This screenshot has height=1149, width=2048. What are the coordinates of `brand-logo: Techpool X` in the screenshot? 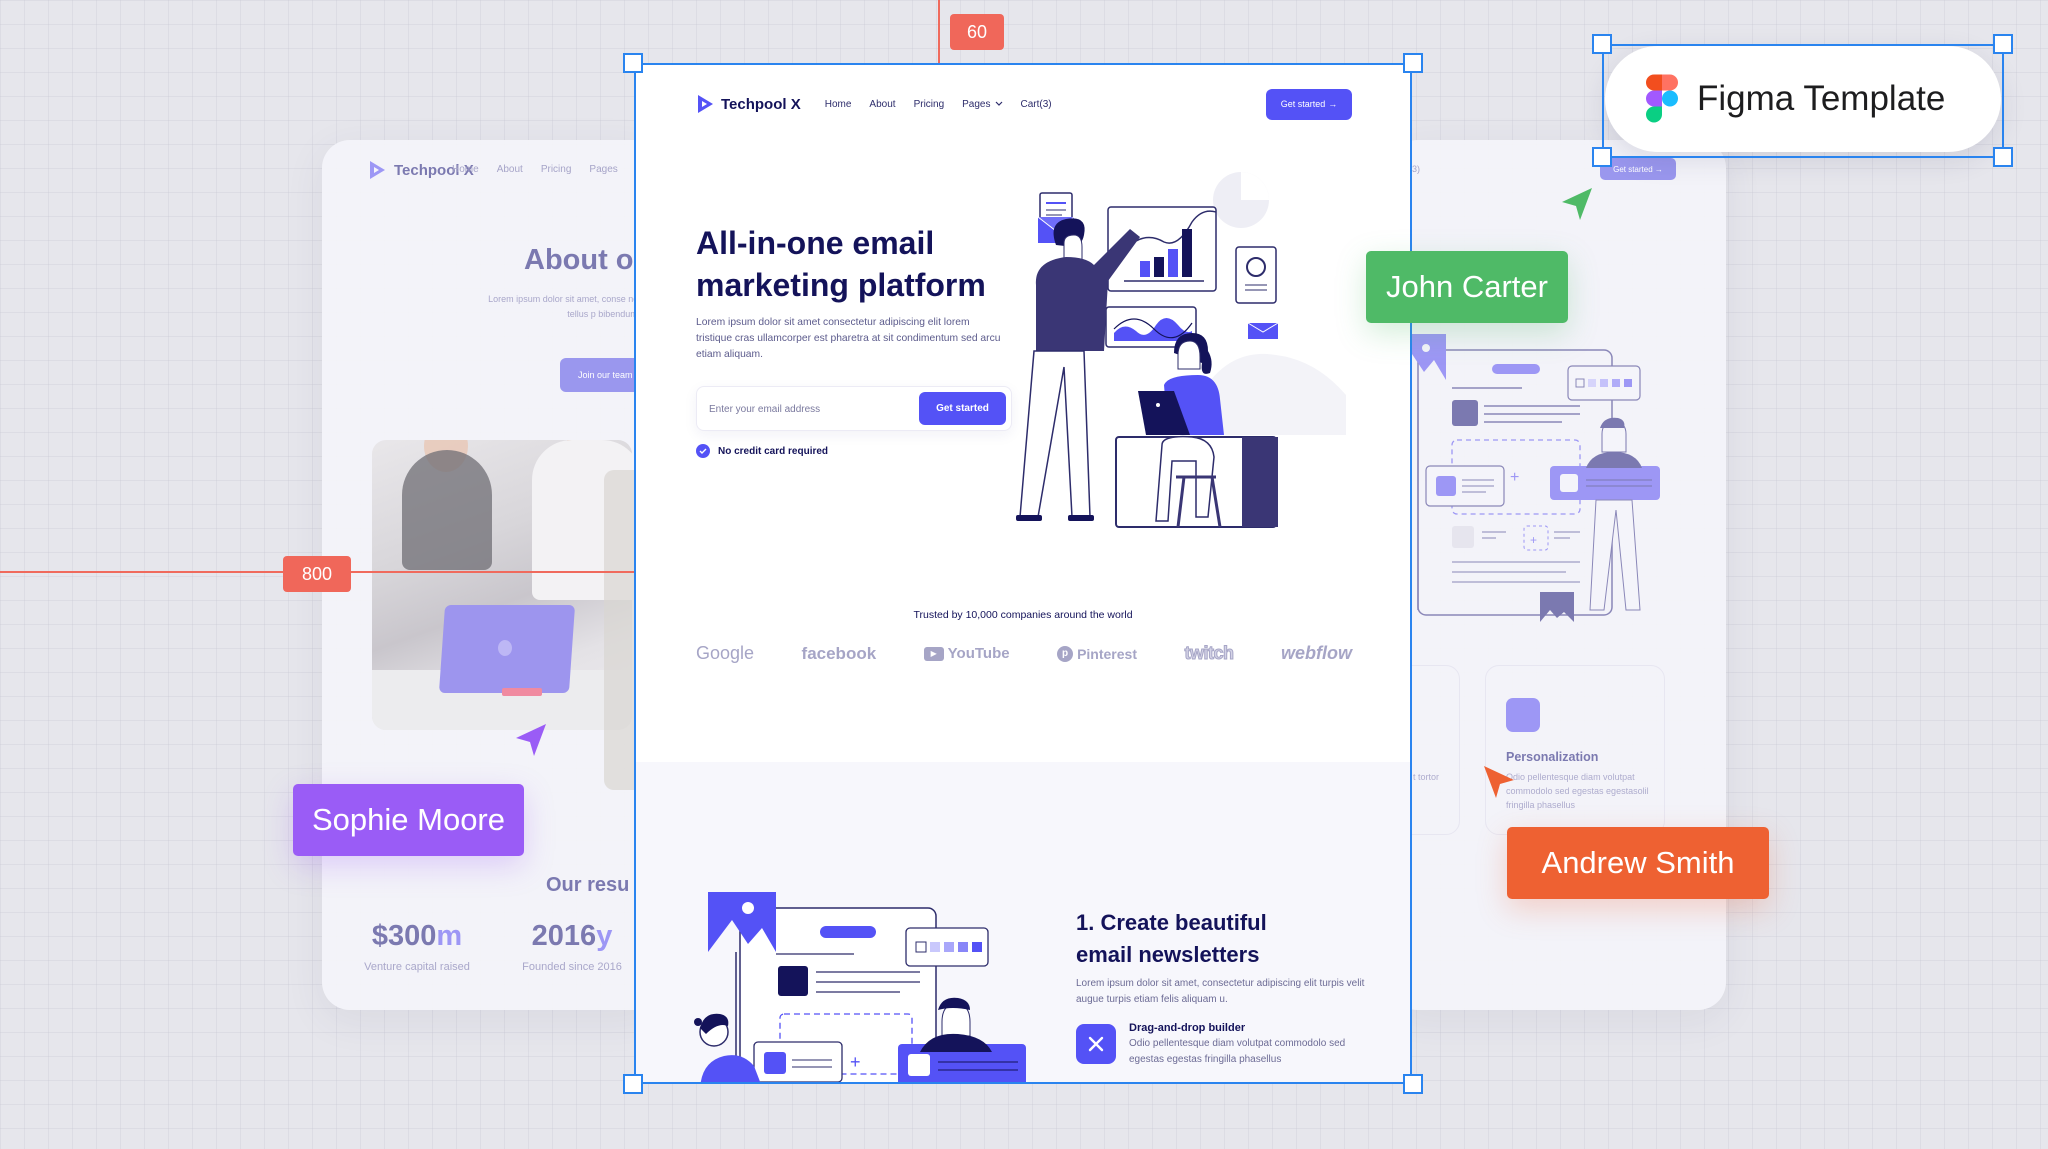 It's located at (748, 104).